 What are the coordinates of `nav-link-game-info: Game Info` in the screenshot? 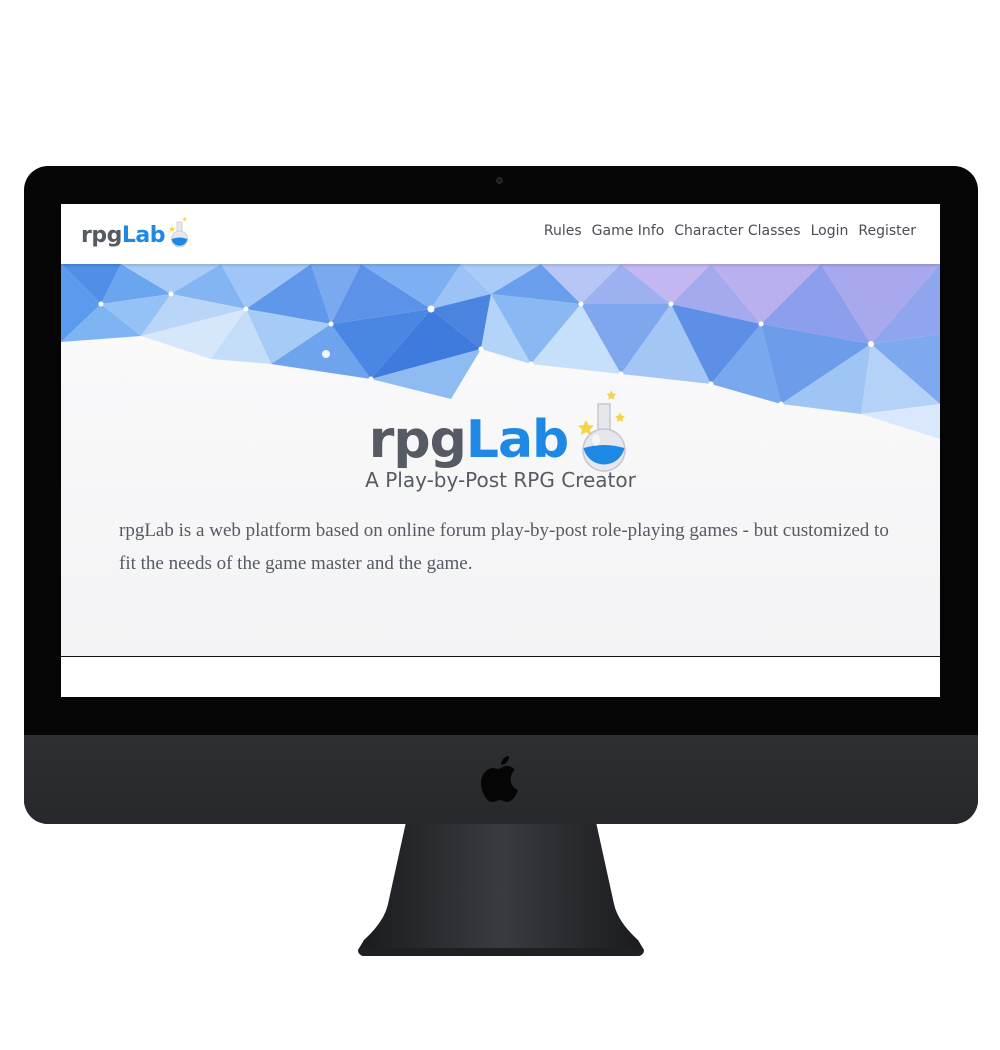 It's located at (628, 231).